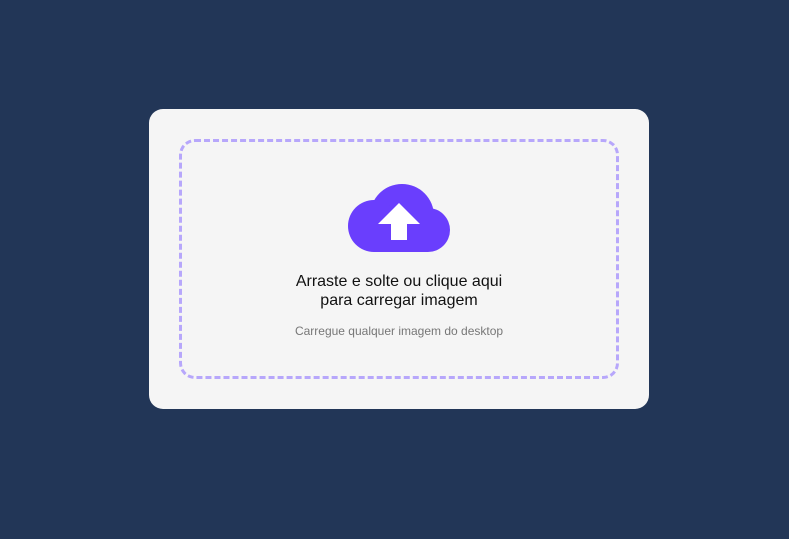  I want to click on cloud-upload-icon, so click(399, 218).